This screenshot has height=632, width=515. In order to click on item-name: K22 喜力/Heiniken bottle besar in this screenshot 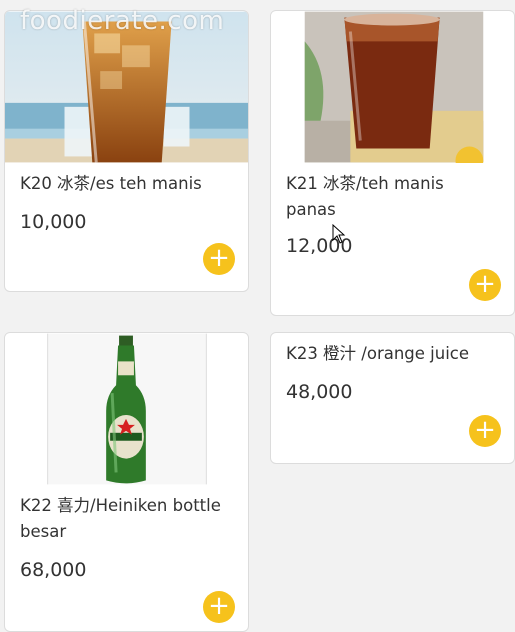, I will do `click(120, 518)`.